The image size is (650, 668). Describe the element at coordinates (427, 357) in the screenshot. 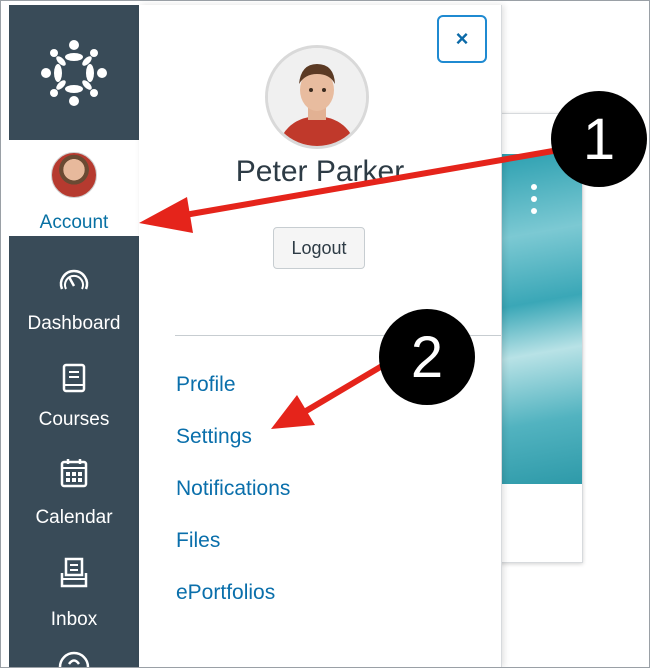

I see `callout-2: 2` at that location.